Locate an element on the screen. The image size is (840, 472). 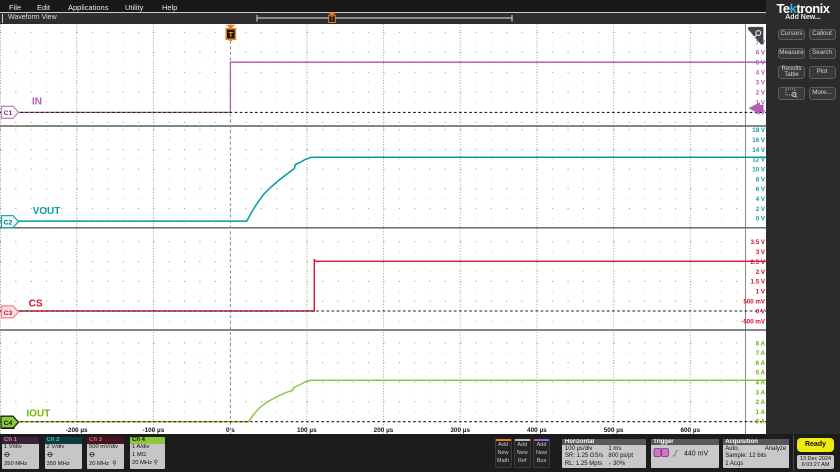
svg-text: 400 µs is located at coordinates (537, 430).